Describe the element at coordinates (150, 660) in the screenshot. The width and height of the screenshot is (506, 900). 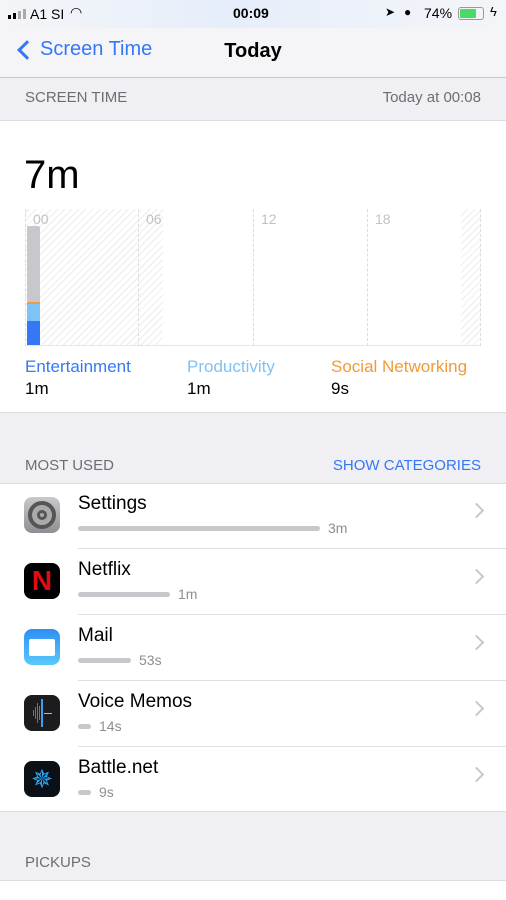
I see `usage-time: 53s` at that location.